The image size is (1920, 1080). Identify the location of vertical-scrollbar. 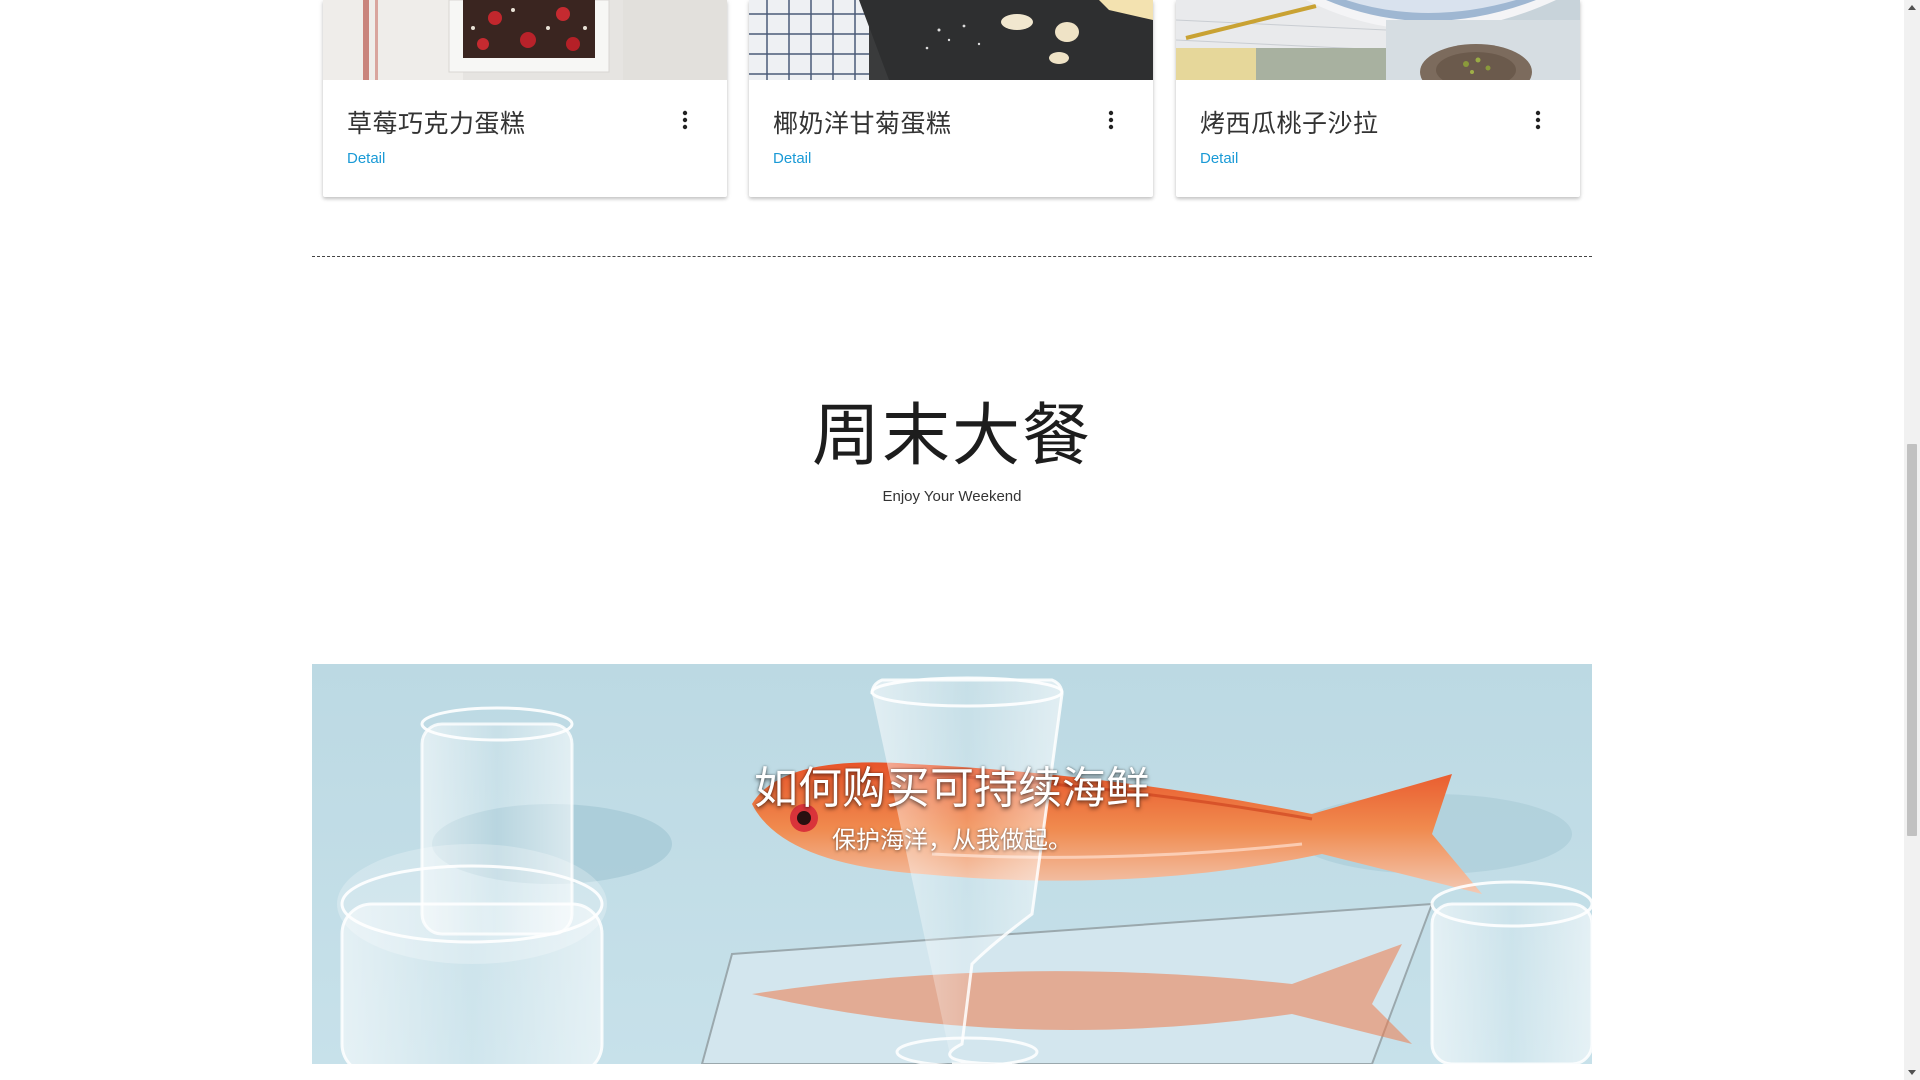
(1912, 540).